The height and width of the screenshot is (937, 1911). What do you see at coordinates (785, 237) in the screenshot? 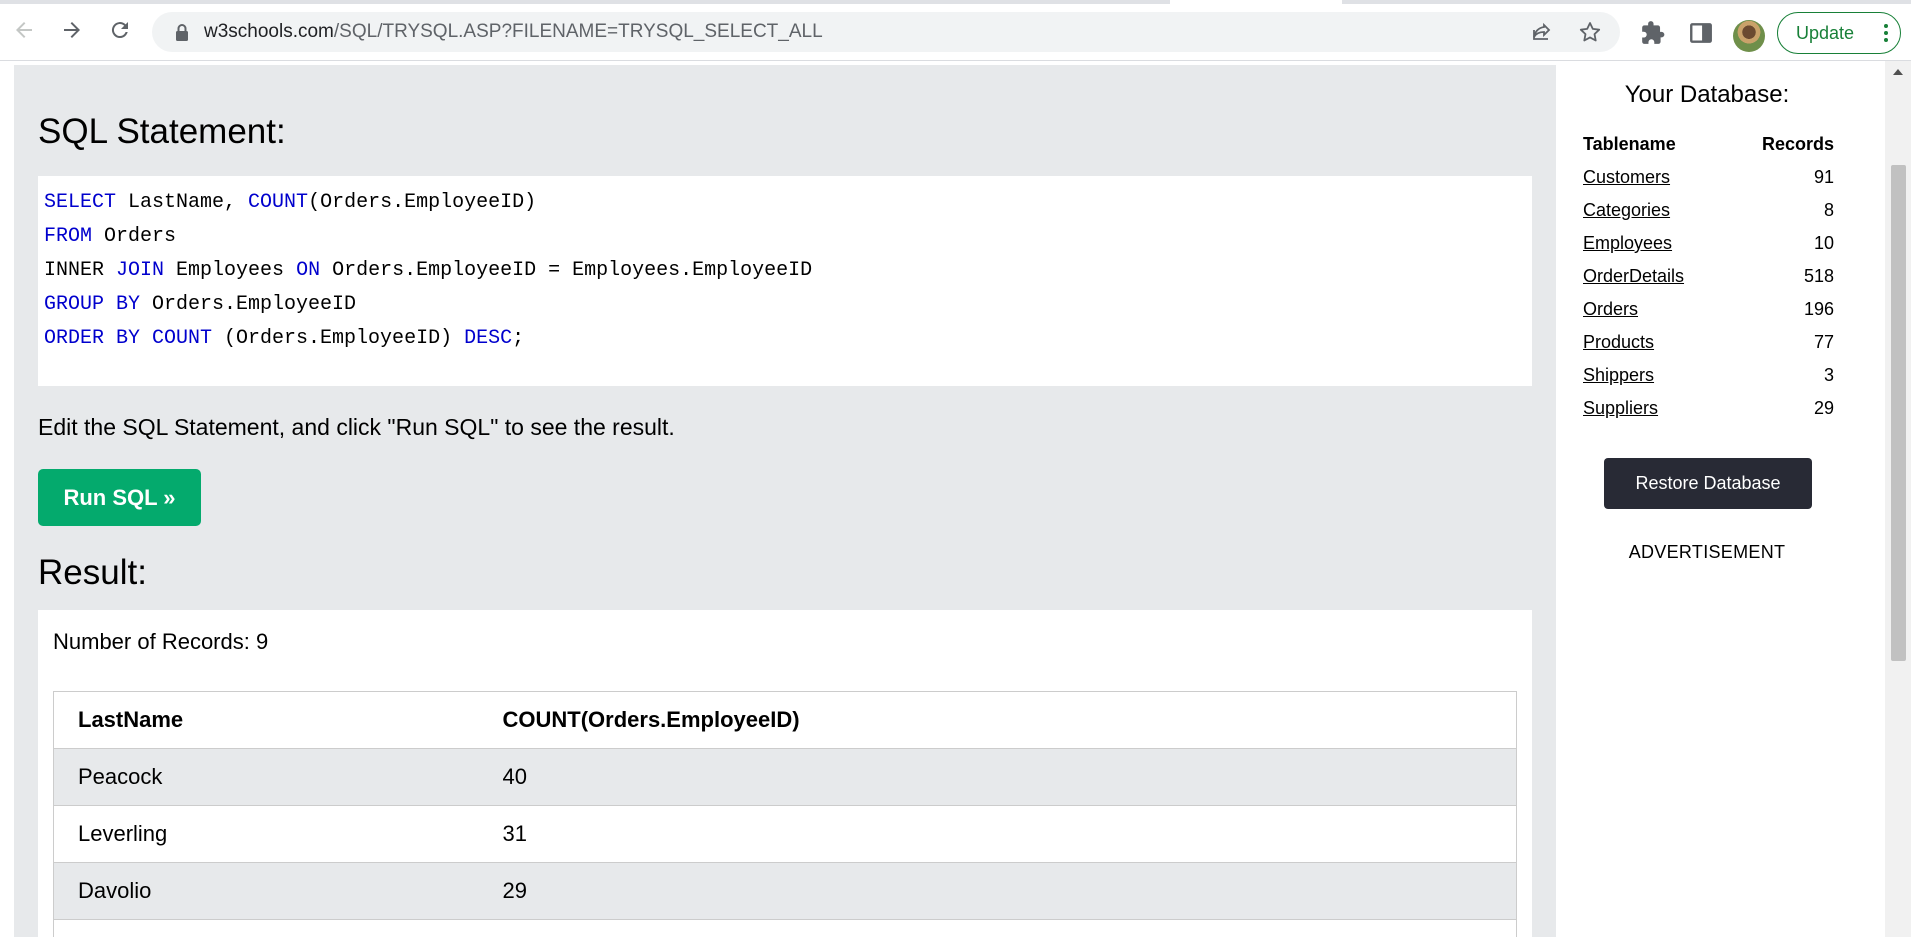
I see `sql-code-line: FROM Orders` at bounding box center [785, 237].